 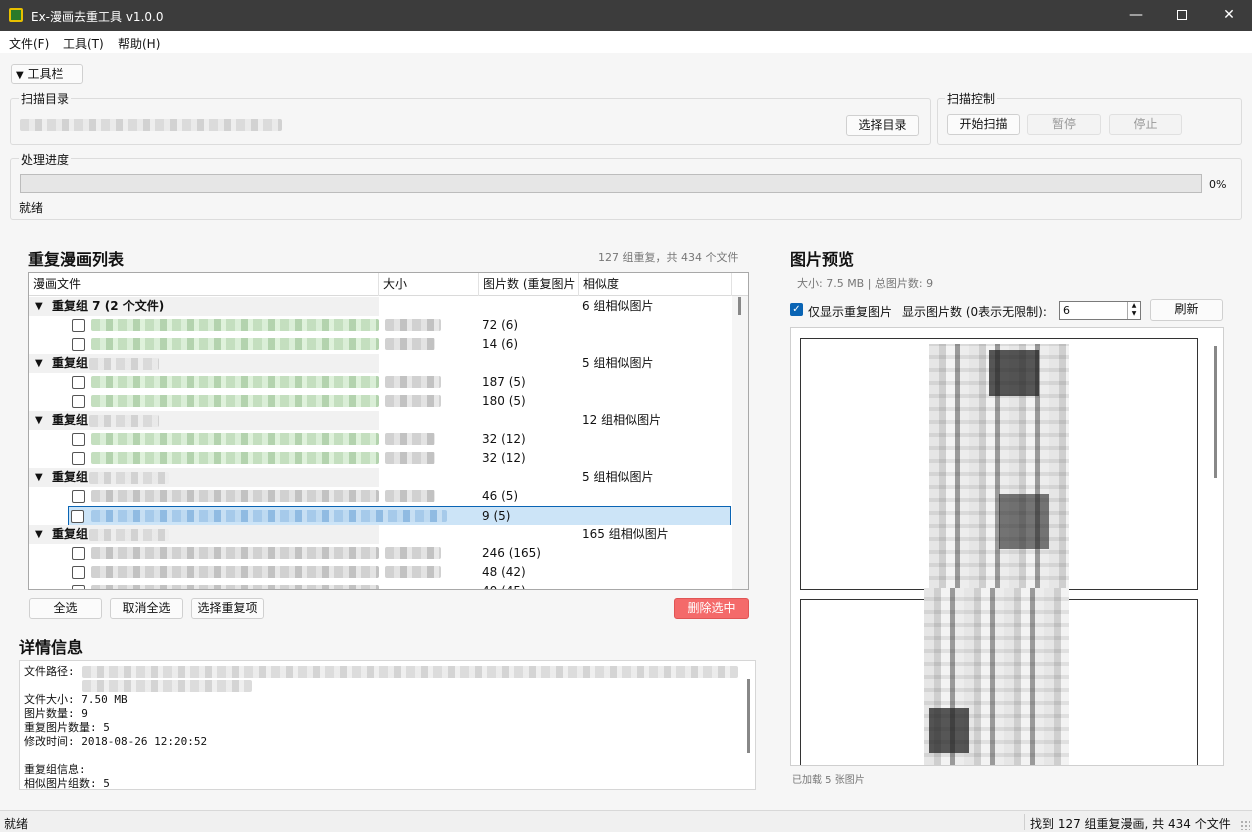 I want to click on scan-control-label: 扫描控制, so click(x=971, y=98).